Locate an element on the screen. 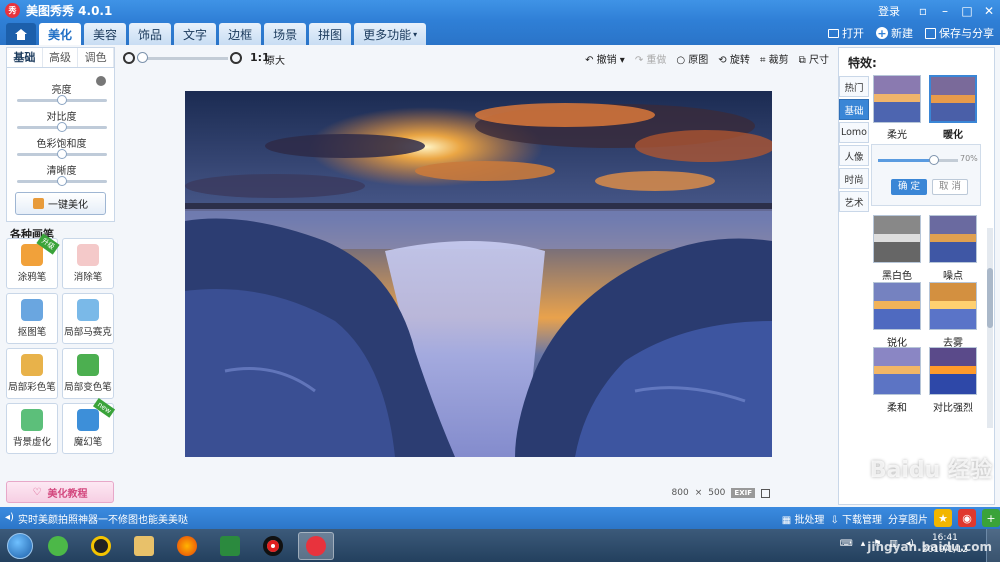 This screenshot has width=1000, height=562. close-button: ✕ is located at coordinates (989, 10).